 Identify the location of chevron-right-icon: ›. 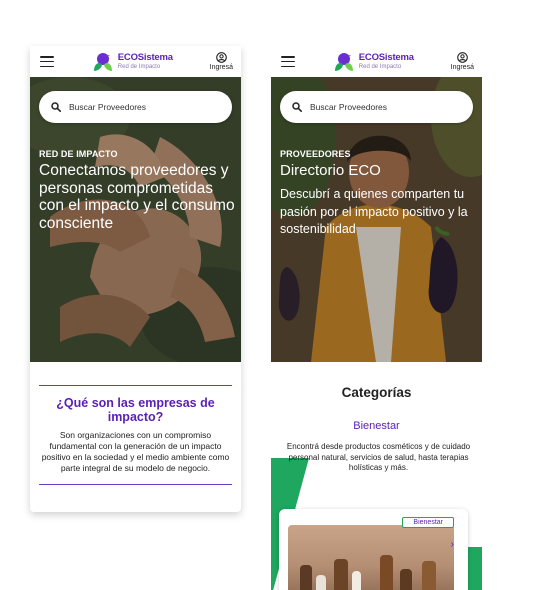
(452, 544).